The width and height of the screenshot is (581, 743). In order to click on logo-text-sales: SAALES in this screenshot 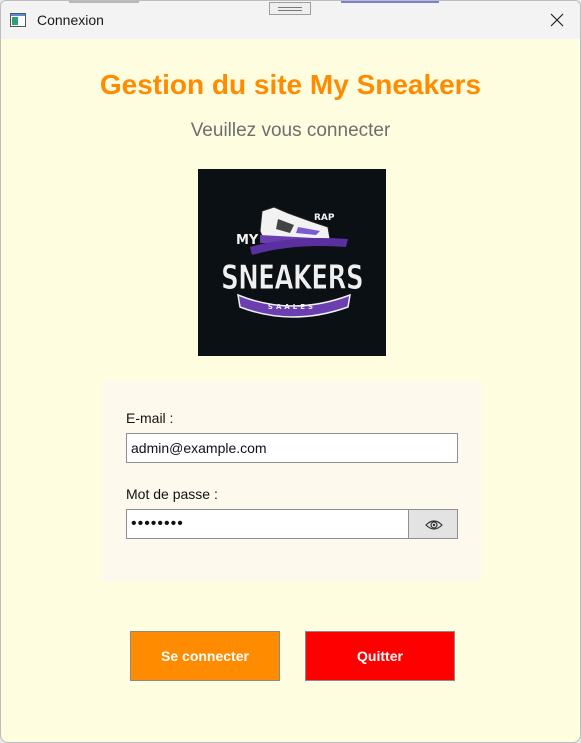, I will do `click(292, 307)`.